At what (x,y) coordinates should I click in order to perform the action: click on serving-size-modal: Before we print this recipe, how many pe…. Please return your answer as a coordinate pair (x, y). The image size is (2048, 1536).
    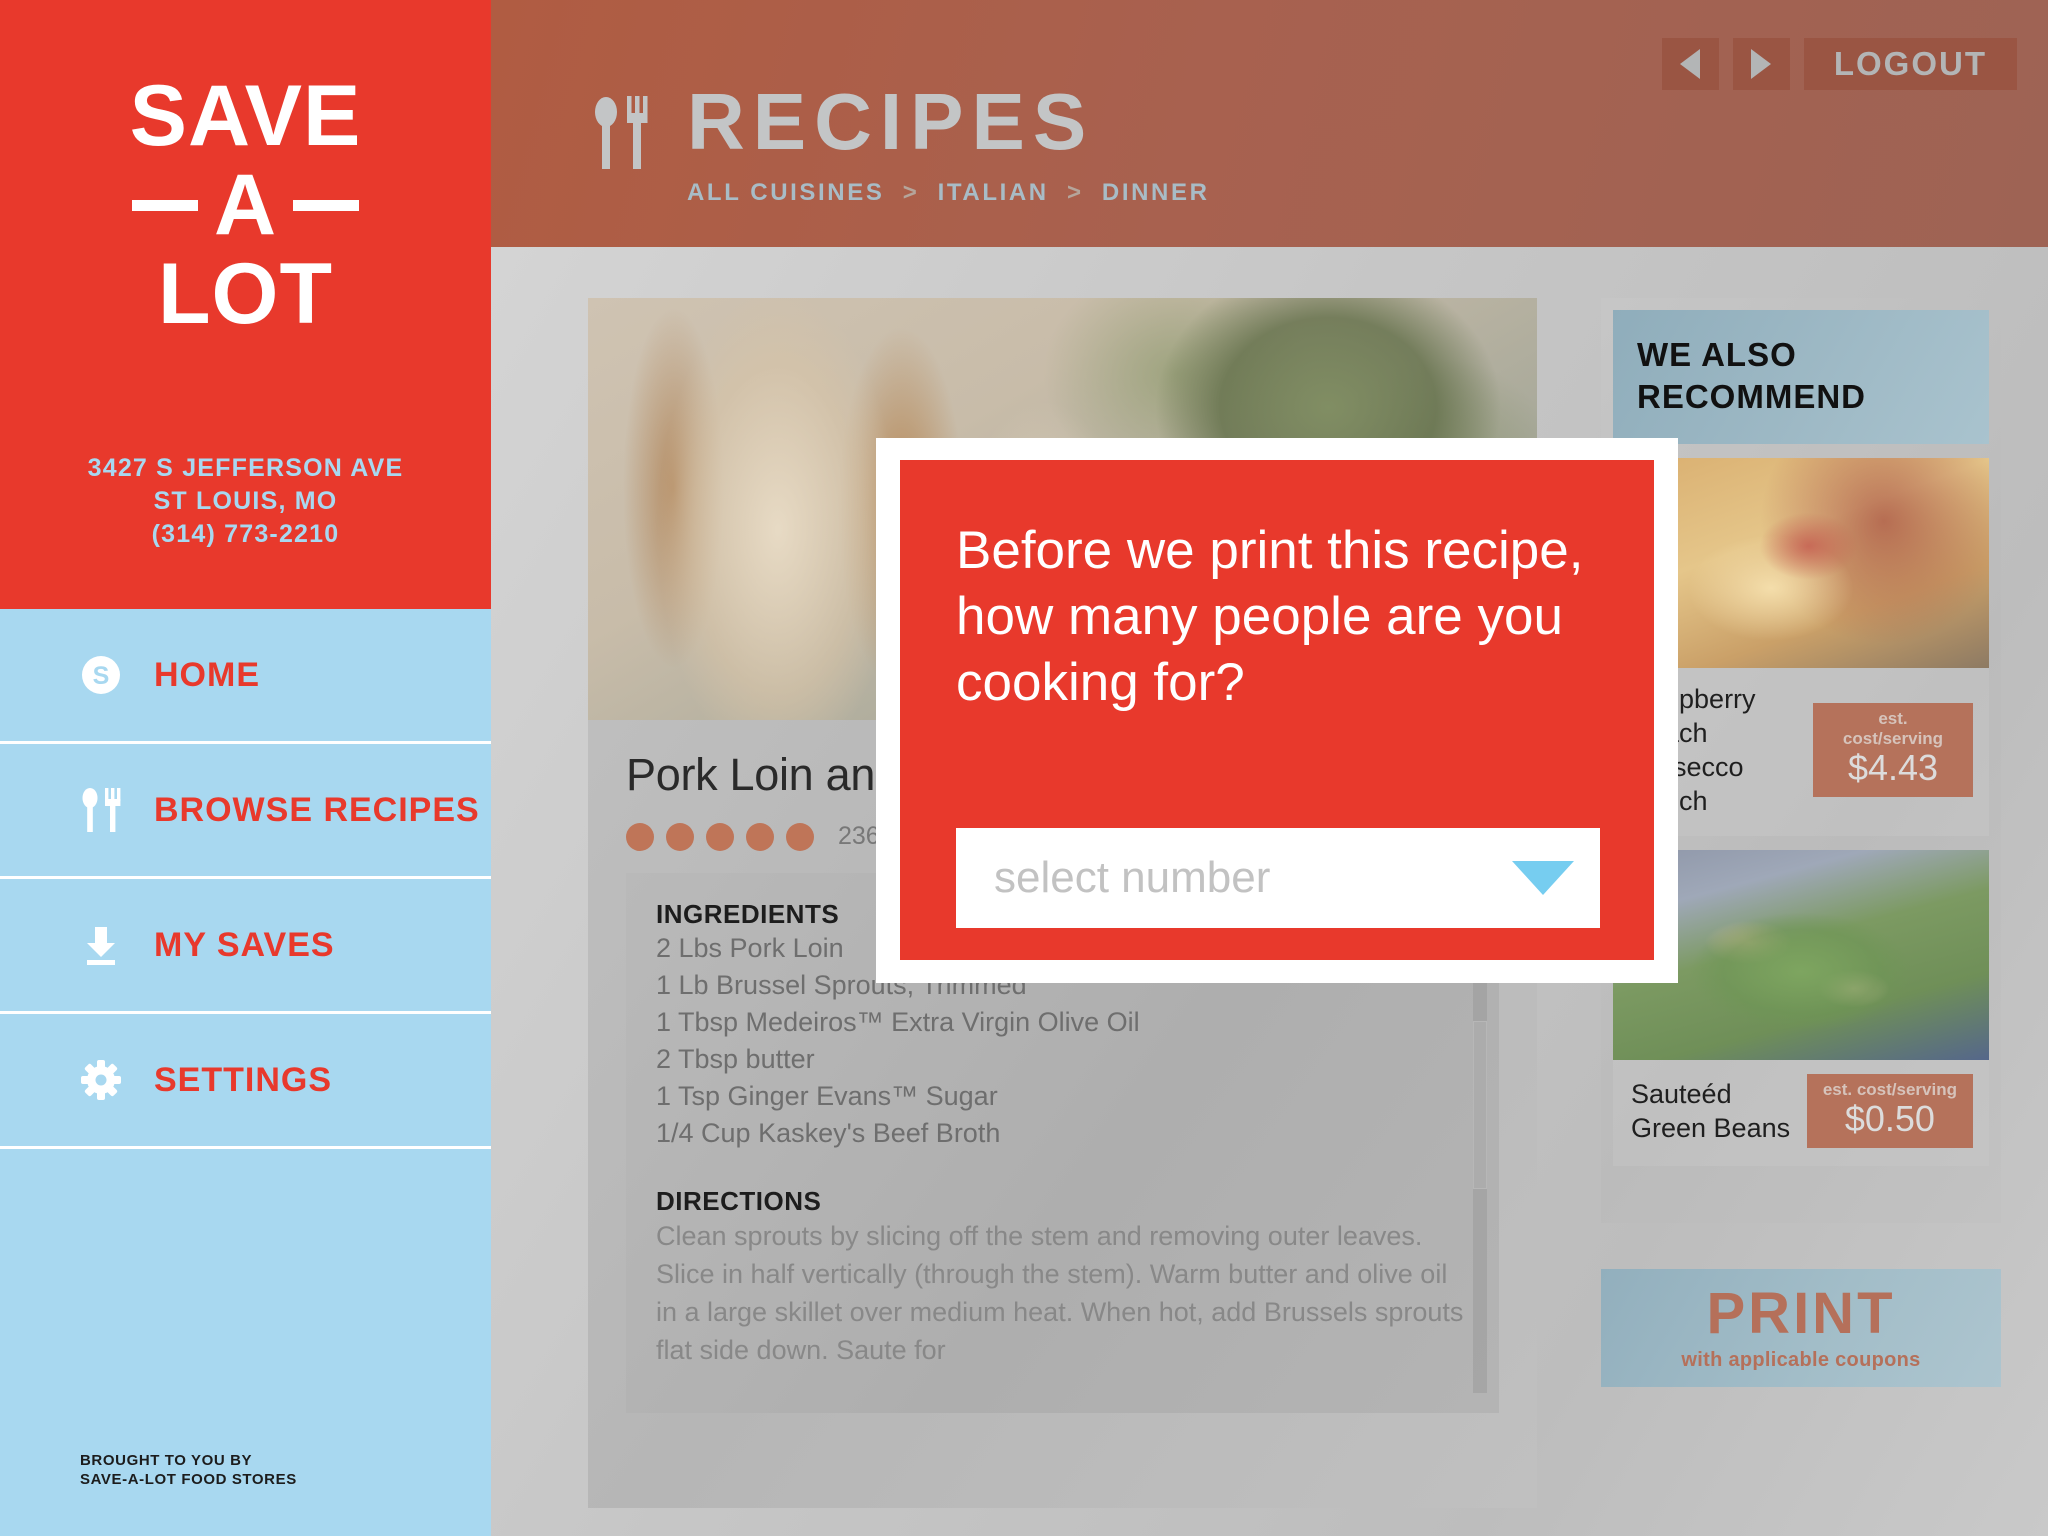
    Looking at the image, I should click on (1277, 710).